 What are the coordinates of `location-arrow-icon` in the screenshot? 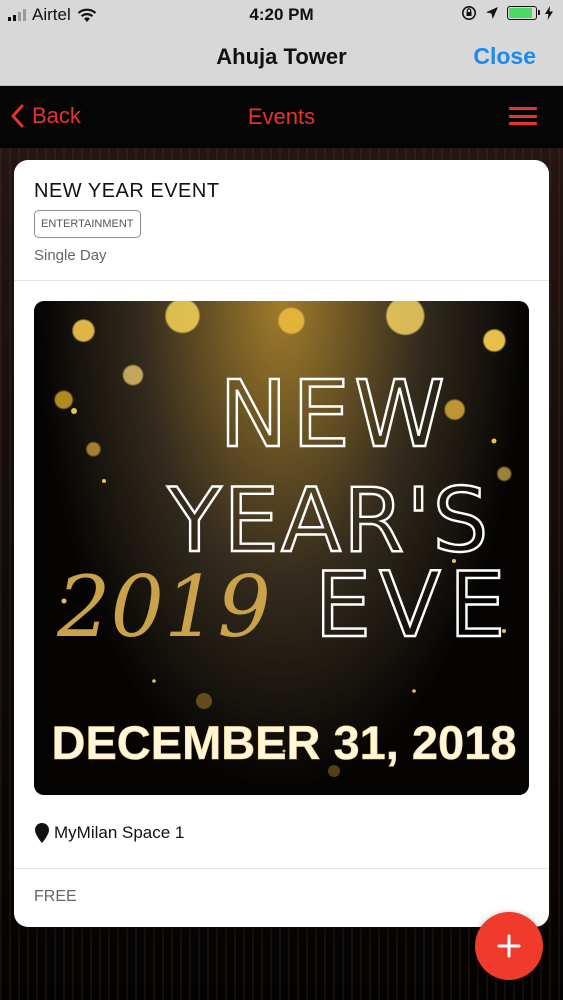 It's located at (492, 13).